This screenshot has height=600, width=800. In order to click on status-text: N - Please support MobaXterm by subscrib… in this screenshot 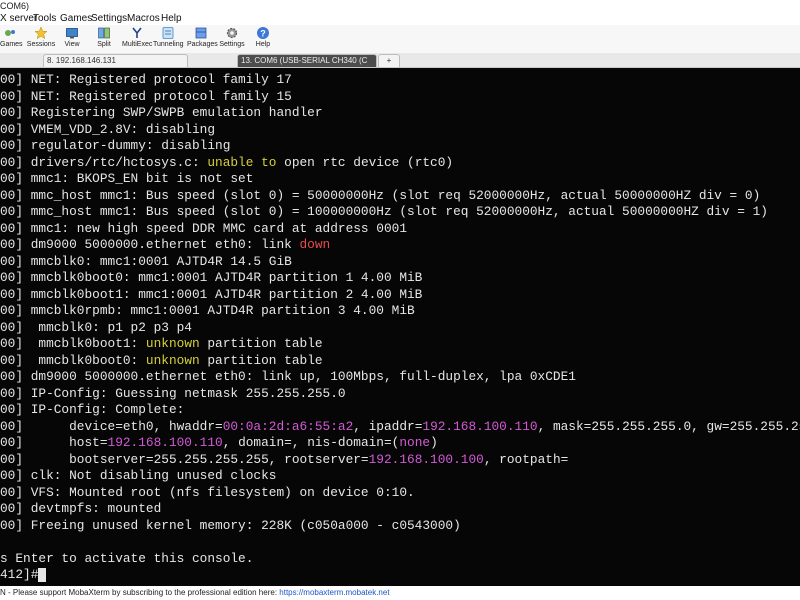, I will do `click(140, 592)`.